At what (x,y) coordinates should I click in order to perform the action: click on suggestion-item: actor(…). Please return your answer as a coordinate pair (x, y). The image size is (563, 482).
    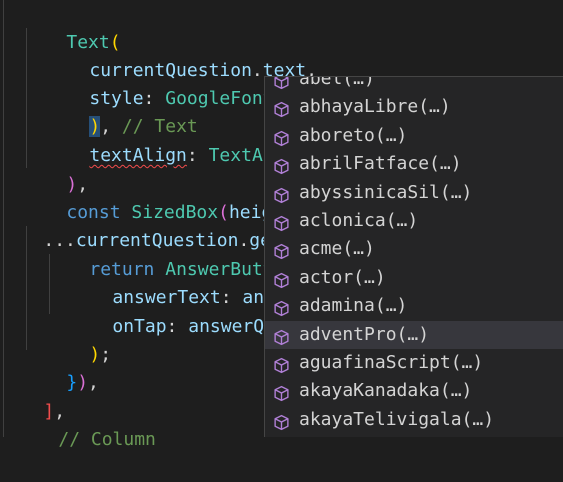
    Looking at the image, I should click on (414, 278).